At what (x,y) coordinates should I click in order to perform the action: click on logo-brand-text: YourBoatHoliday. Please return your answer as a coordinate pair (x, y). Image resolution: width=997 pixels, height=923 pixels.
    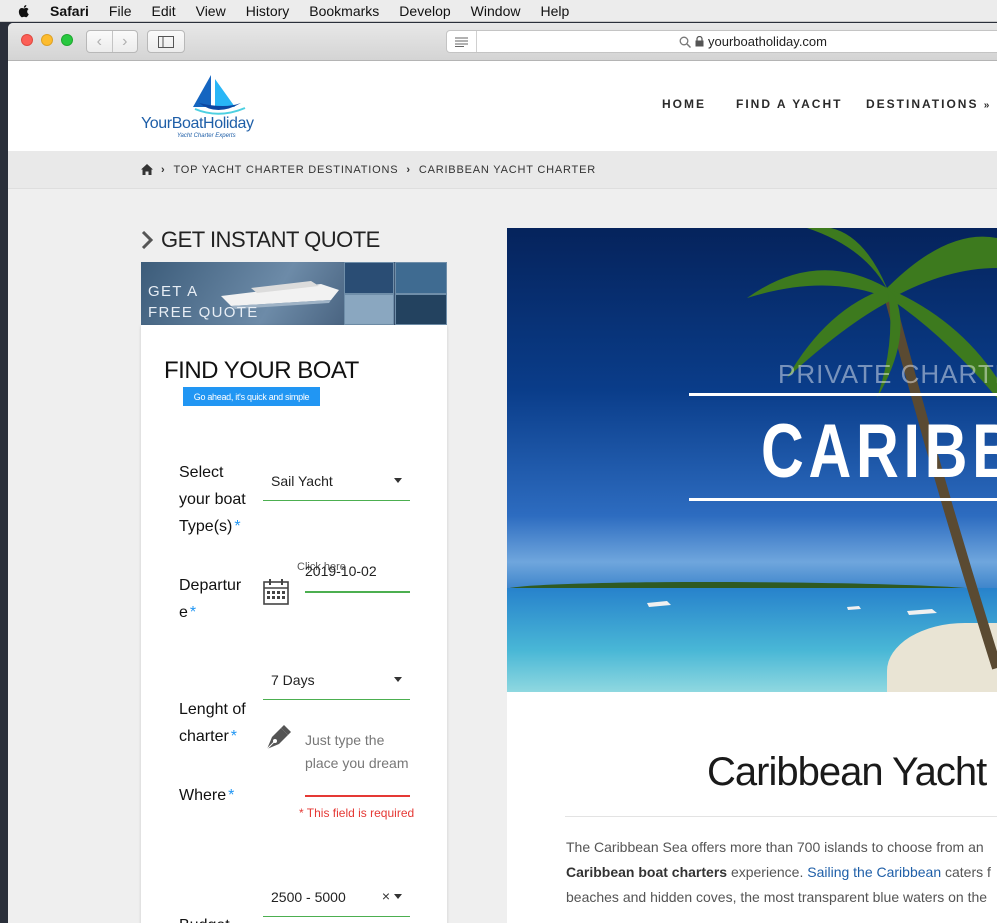
    Looking at the image, I should click on (197, 123).